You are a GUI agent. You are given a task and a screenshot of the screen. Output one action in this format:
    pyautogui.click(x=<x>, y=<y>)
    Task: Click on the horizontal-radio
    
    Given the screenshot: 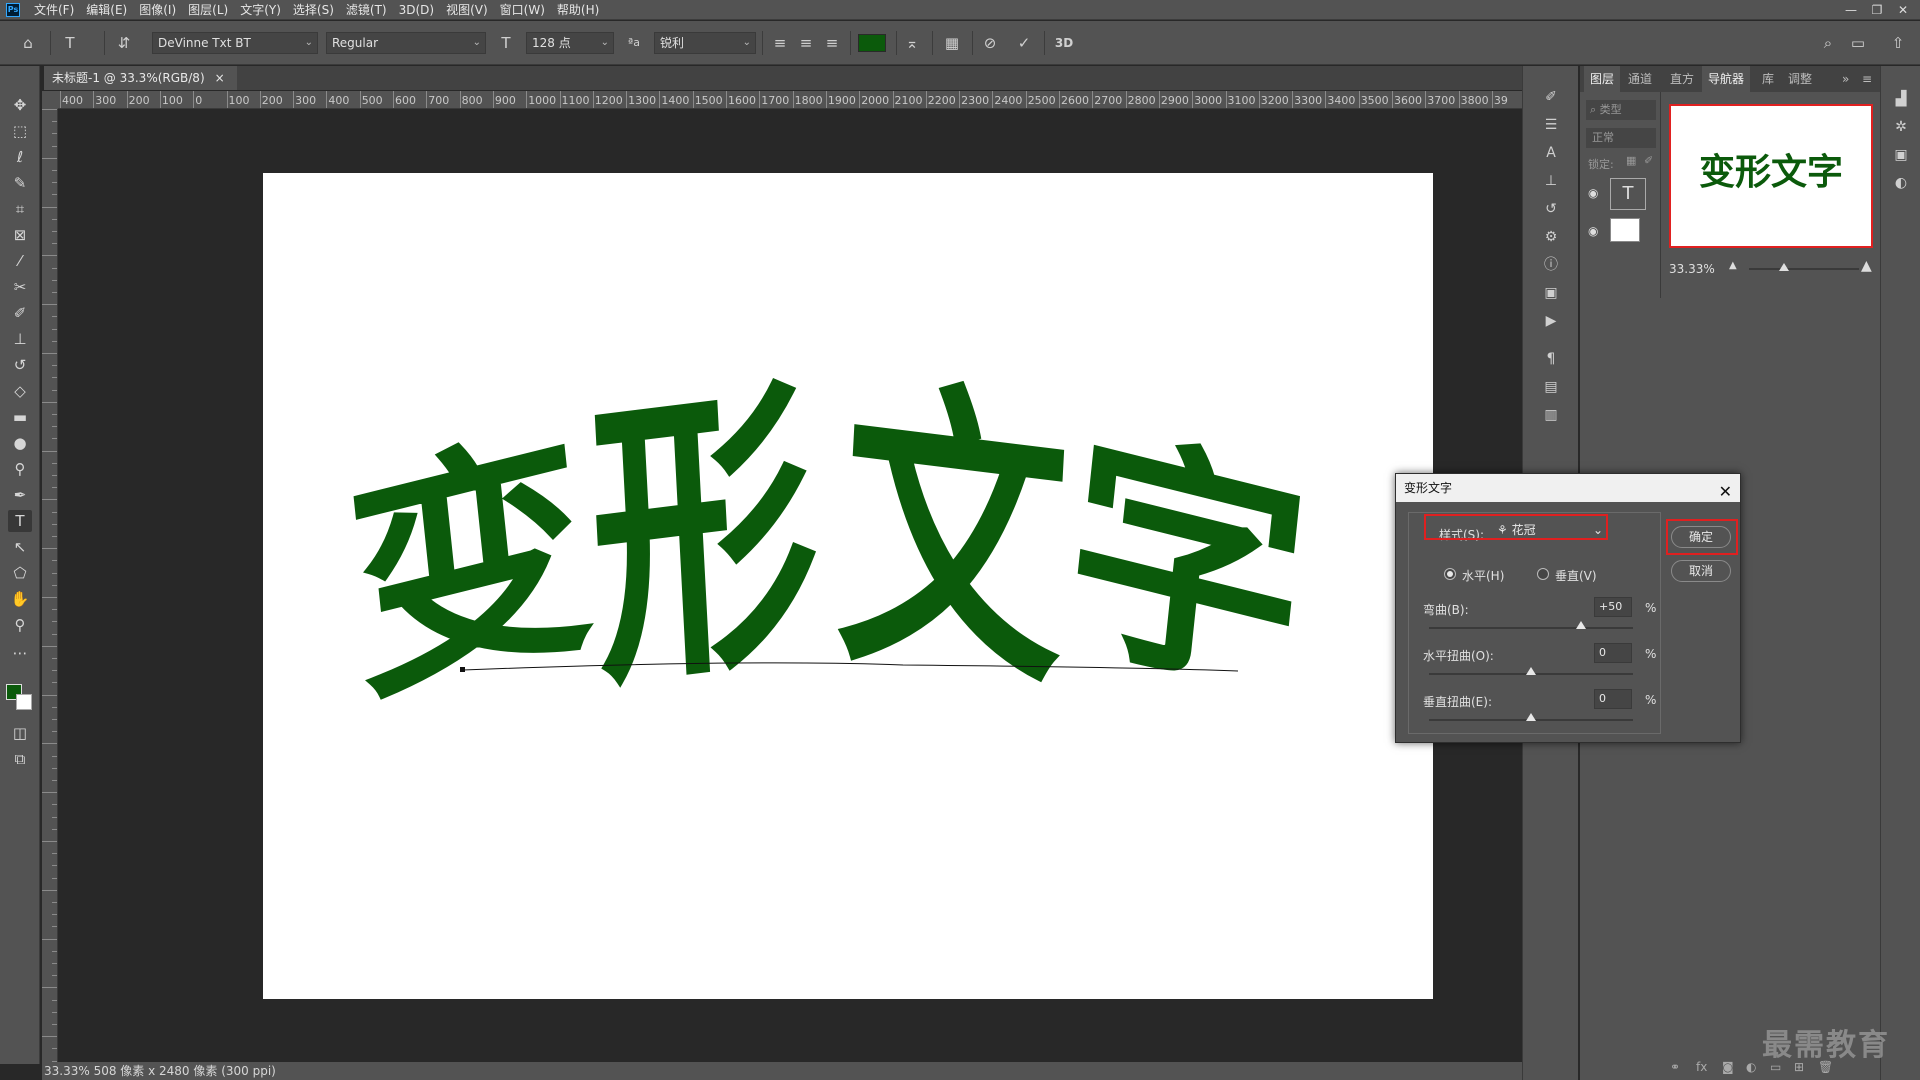 What is the action you would take?
    pyautogui.click(x=1450, y=574)
    